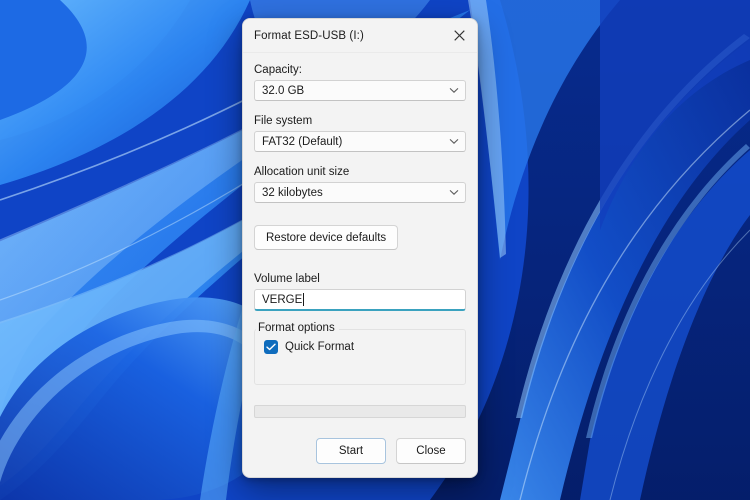 The image size is (750, 500). I want to click on quick-format-label: Quick Format, so click(320, 347).